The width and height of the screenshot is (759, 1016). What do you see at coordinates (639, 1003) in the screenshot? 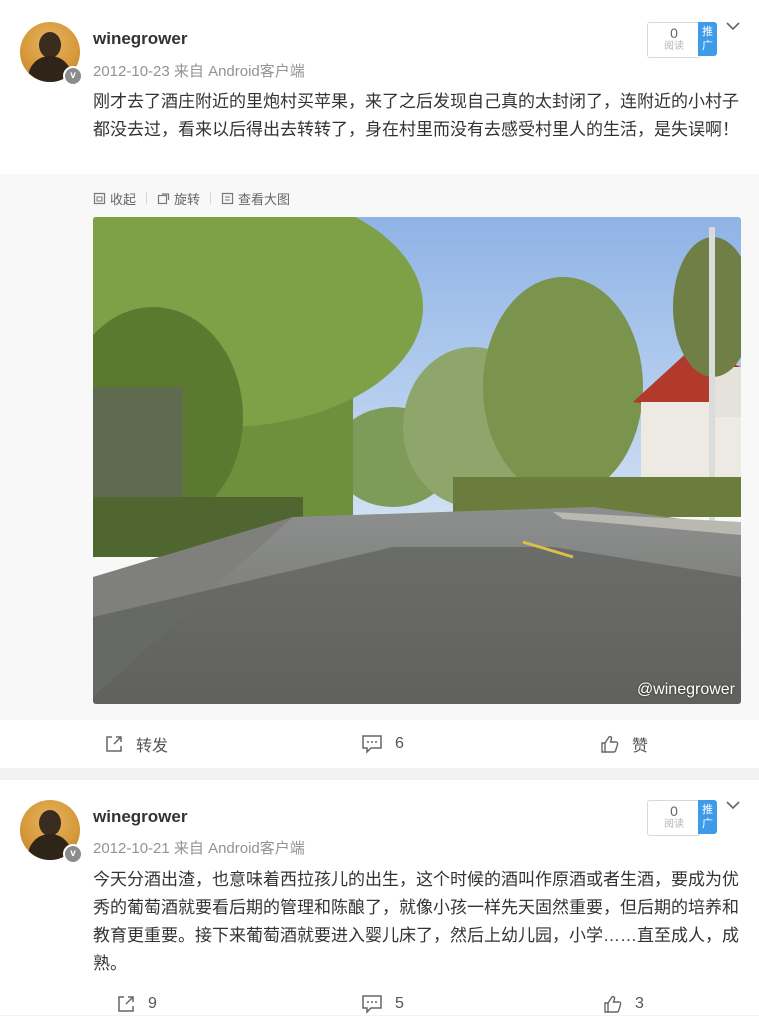
I see `like-count: 3` at bounding box center [639, 1003].